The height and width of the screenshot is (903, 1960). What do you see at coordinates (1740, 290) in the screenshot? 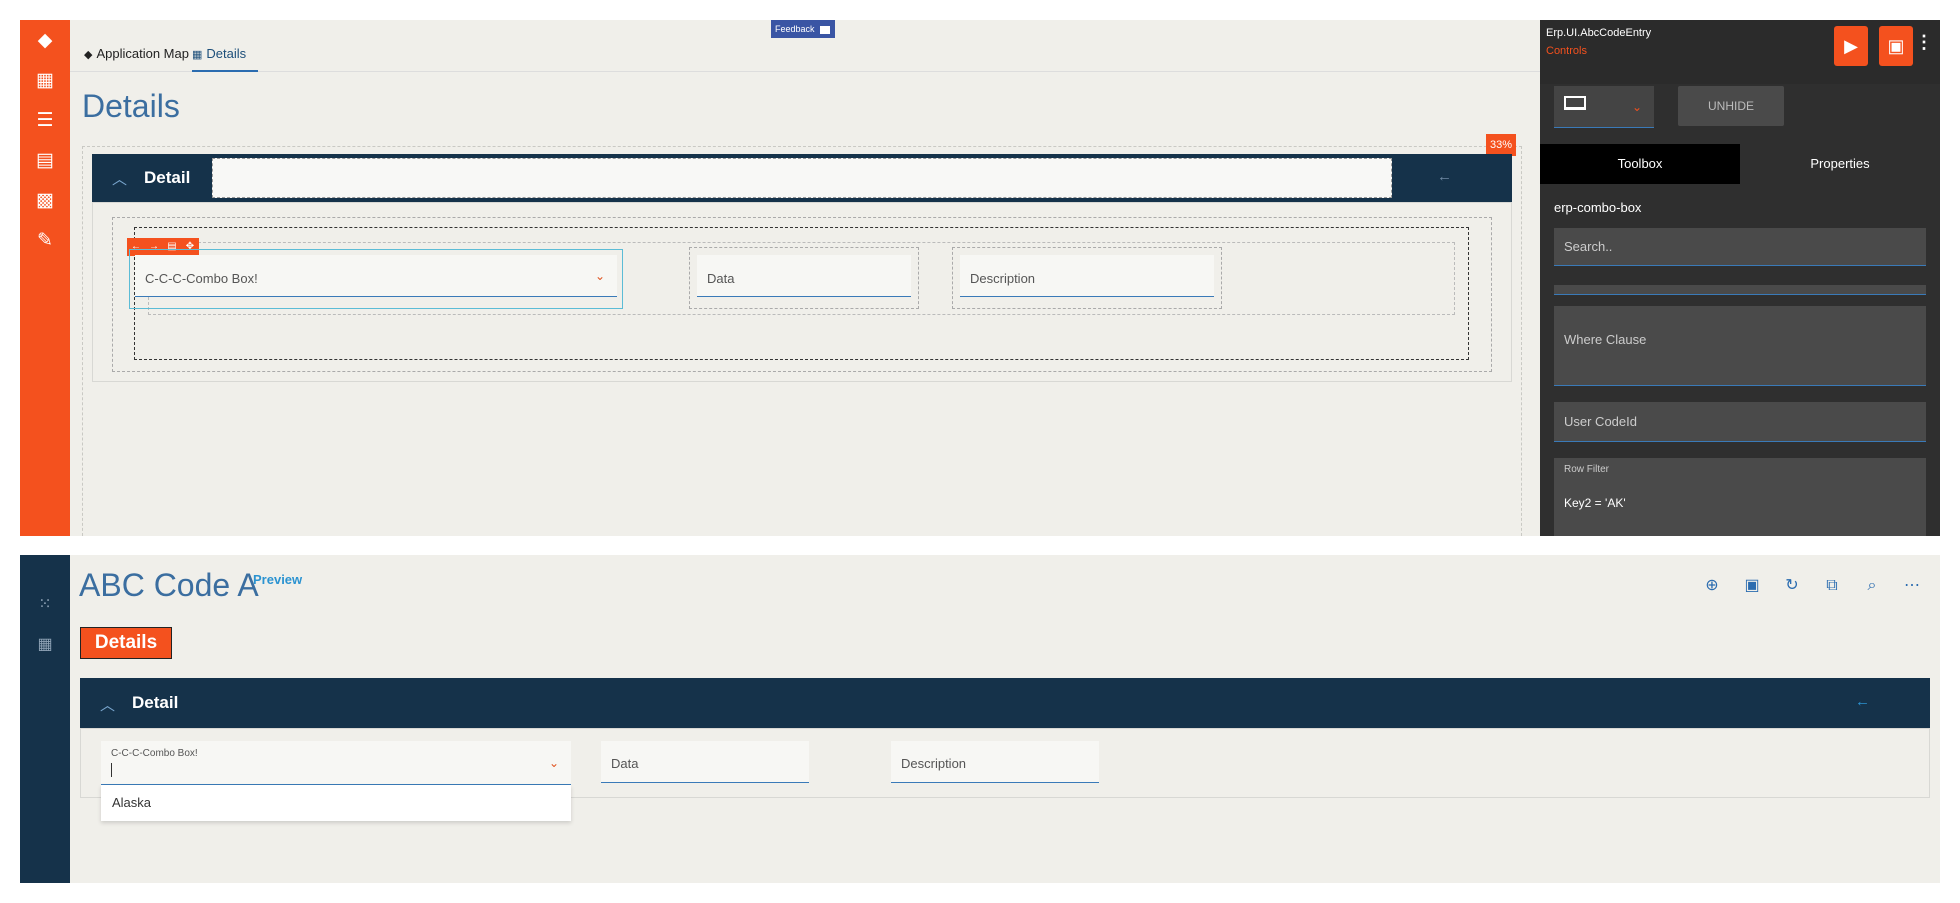
I see `scrolled-field` at bounding box center [1740, 290].